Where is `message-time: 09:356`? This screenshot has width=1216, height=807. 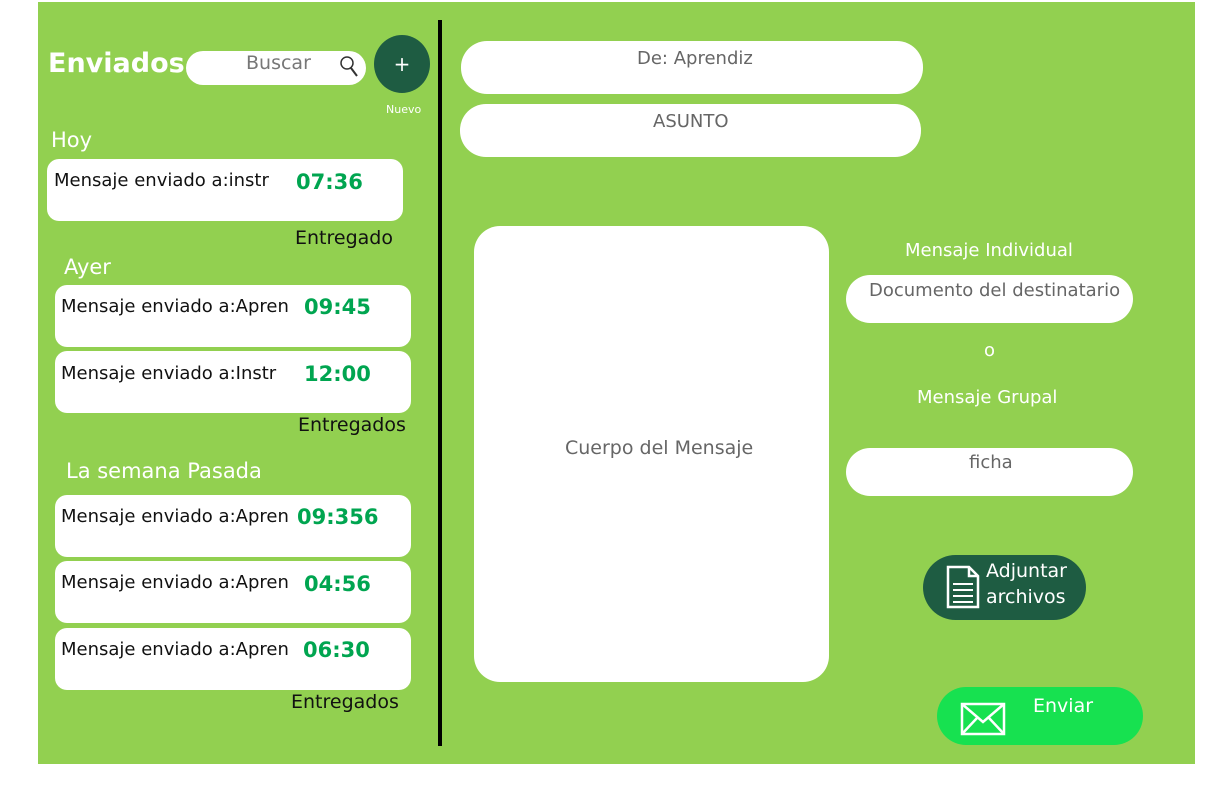
message-time: 09:356 is located at coordinates (338, 517).